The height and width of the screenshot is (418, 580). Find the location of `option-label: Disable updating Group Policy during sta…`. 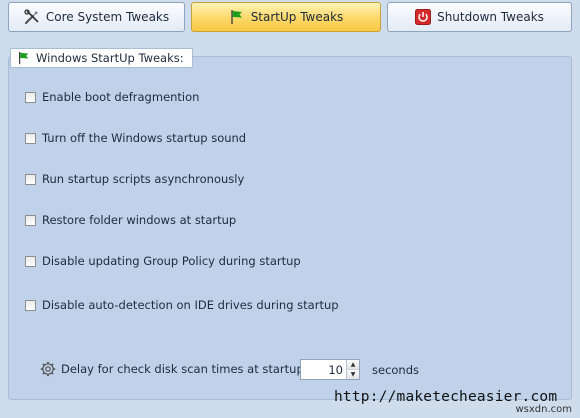

option-label: Disable updating Group Policy during sta… is located at coordinates (171, 261).